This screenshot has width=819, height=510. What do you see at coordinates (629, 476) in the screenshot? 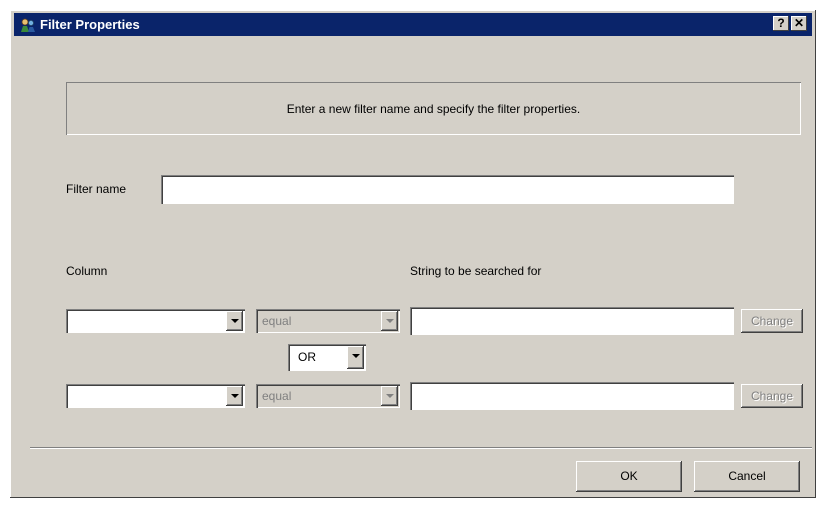
I see `ok-button: OK` at bounding box center [629, 476].